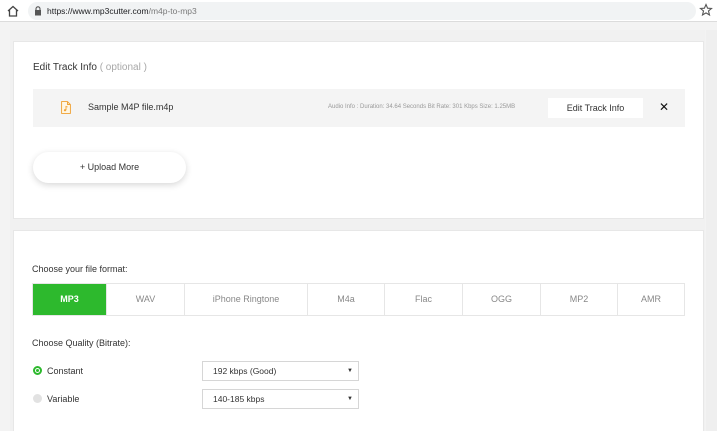 This screenshot has width=717, height=431. What do you see at coordinates (81, 343) in the screenshot?
I see `quality-label: Choose Quality (Bitrate):` at bounding box center [81, 343].